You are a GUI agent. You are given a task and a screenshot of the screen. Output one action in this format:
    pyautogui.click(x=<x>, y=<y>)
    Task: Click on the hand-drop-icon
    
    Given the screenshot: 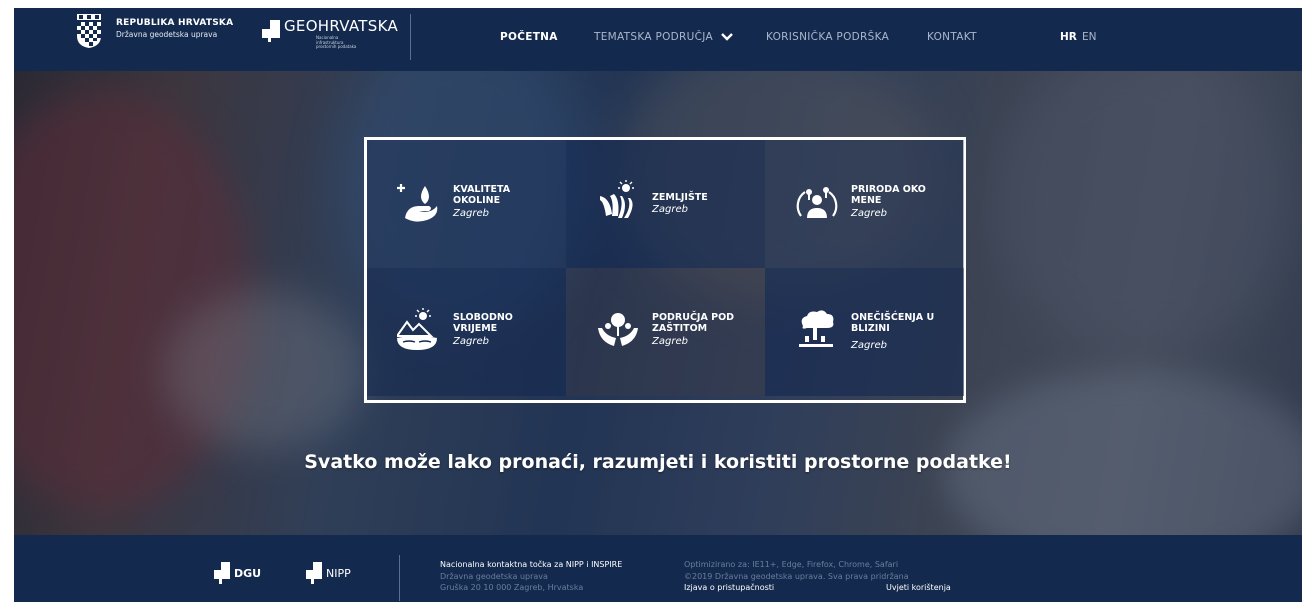 What is the action you would take?
    pyautogui.click(x=417, y=203)
    